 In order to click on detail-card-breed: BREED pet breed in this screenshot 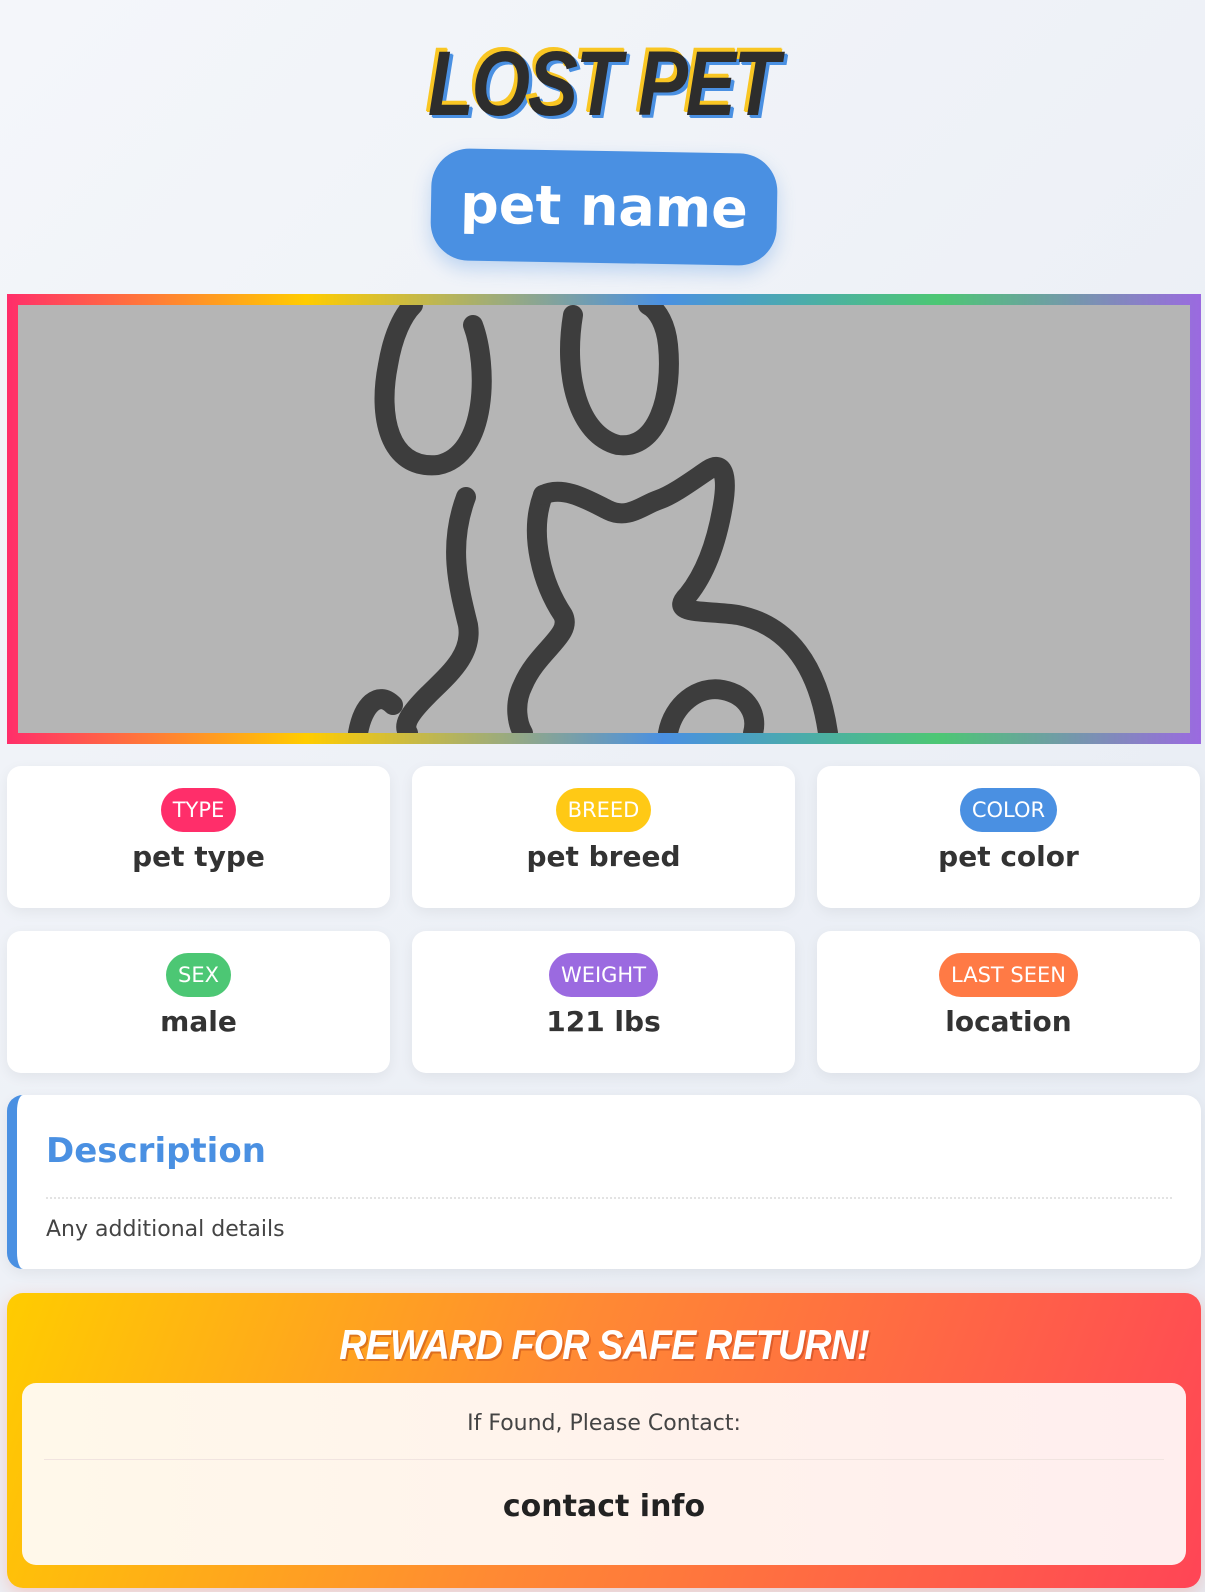, I will do `click(603, 837)`.